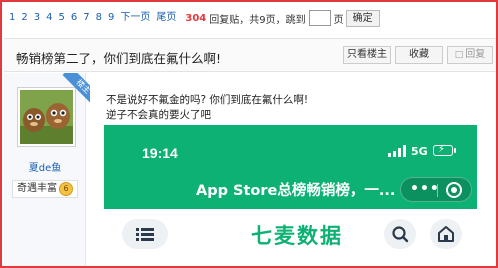 This screenshot has height=268, width=498. What do you see at coordinates (62, 18) in the screenshot?
I see `page-link: 5` at bounding box center [62, 18].